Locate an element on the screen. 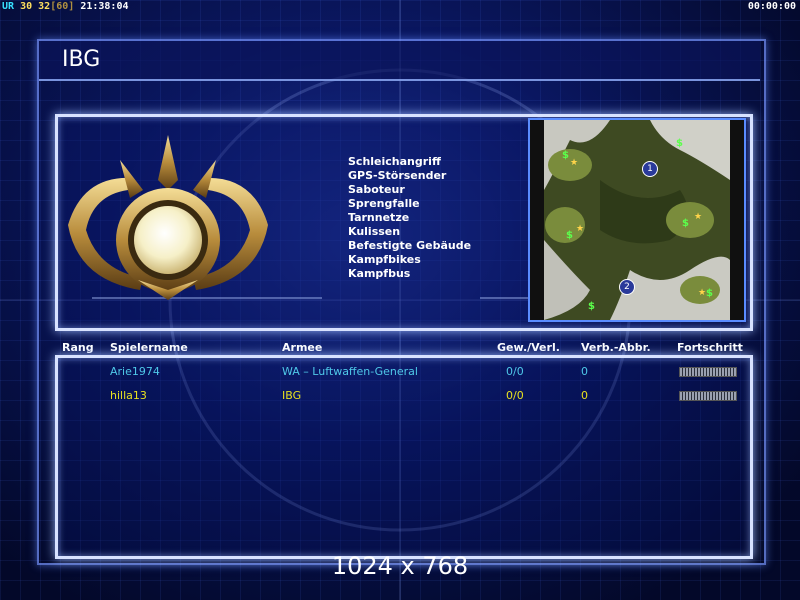 Image resolution: width=800 pixels, height=600 pixels. feature-item: Kulissen is located at coordinates (374, 231).